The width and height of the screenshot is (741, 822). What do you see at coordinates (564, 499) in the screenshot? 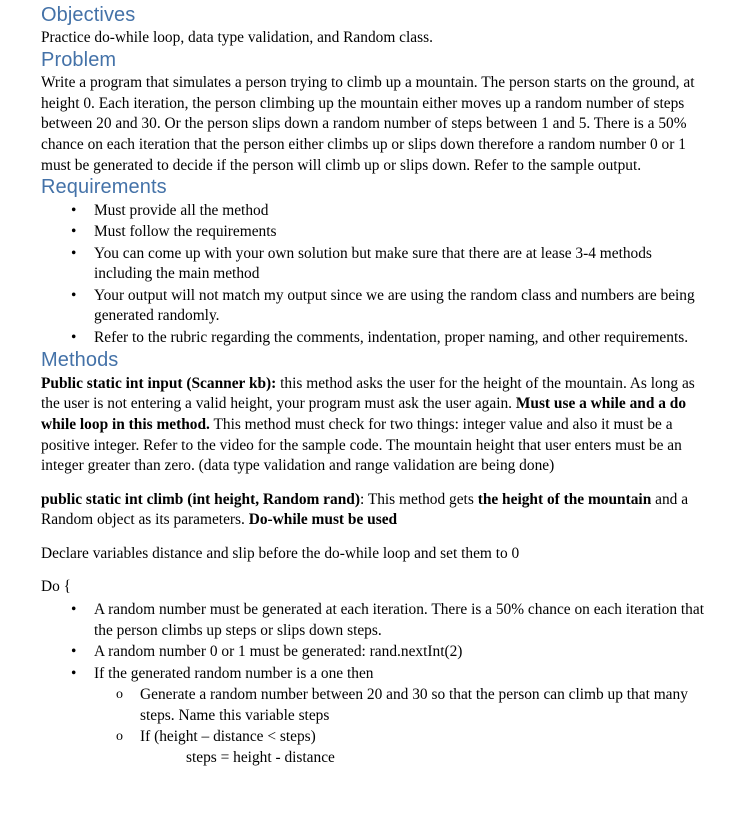
I see `climb-method-emphasis-1: the height of the mountain` at bounding box center [564, 499].